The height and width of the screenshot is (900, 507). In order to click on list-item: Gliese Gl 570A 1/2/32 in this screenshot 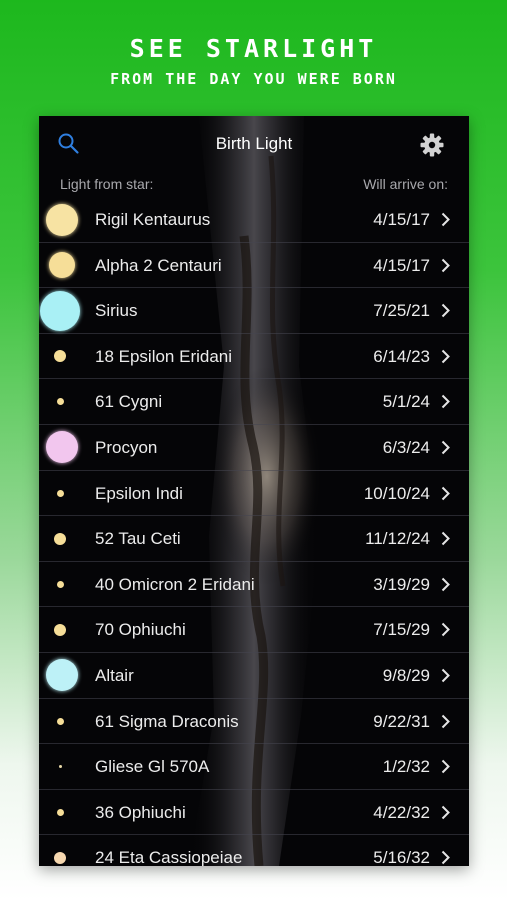, I will do `click(254, 767)`.